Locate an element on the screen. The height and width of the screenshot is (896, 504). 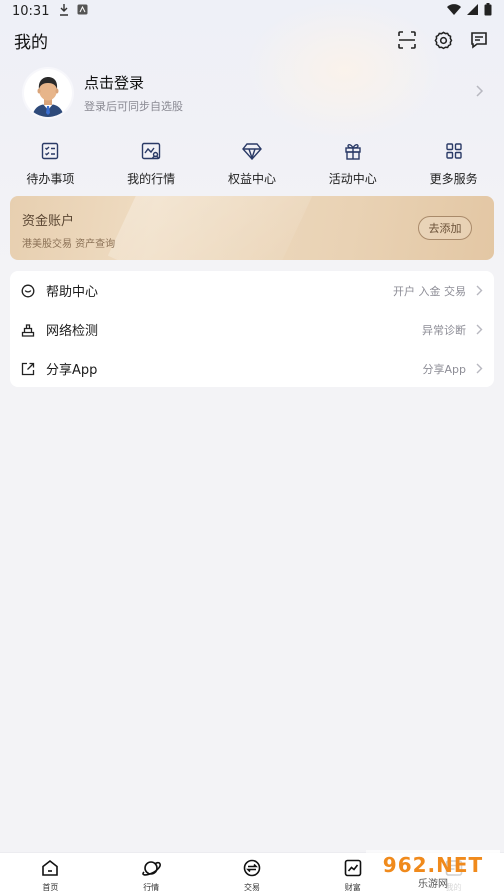
status-time: 10:31 is located at coordinates (31, 11).